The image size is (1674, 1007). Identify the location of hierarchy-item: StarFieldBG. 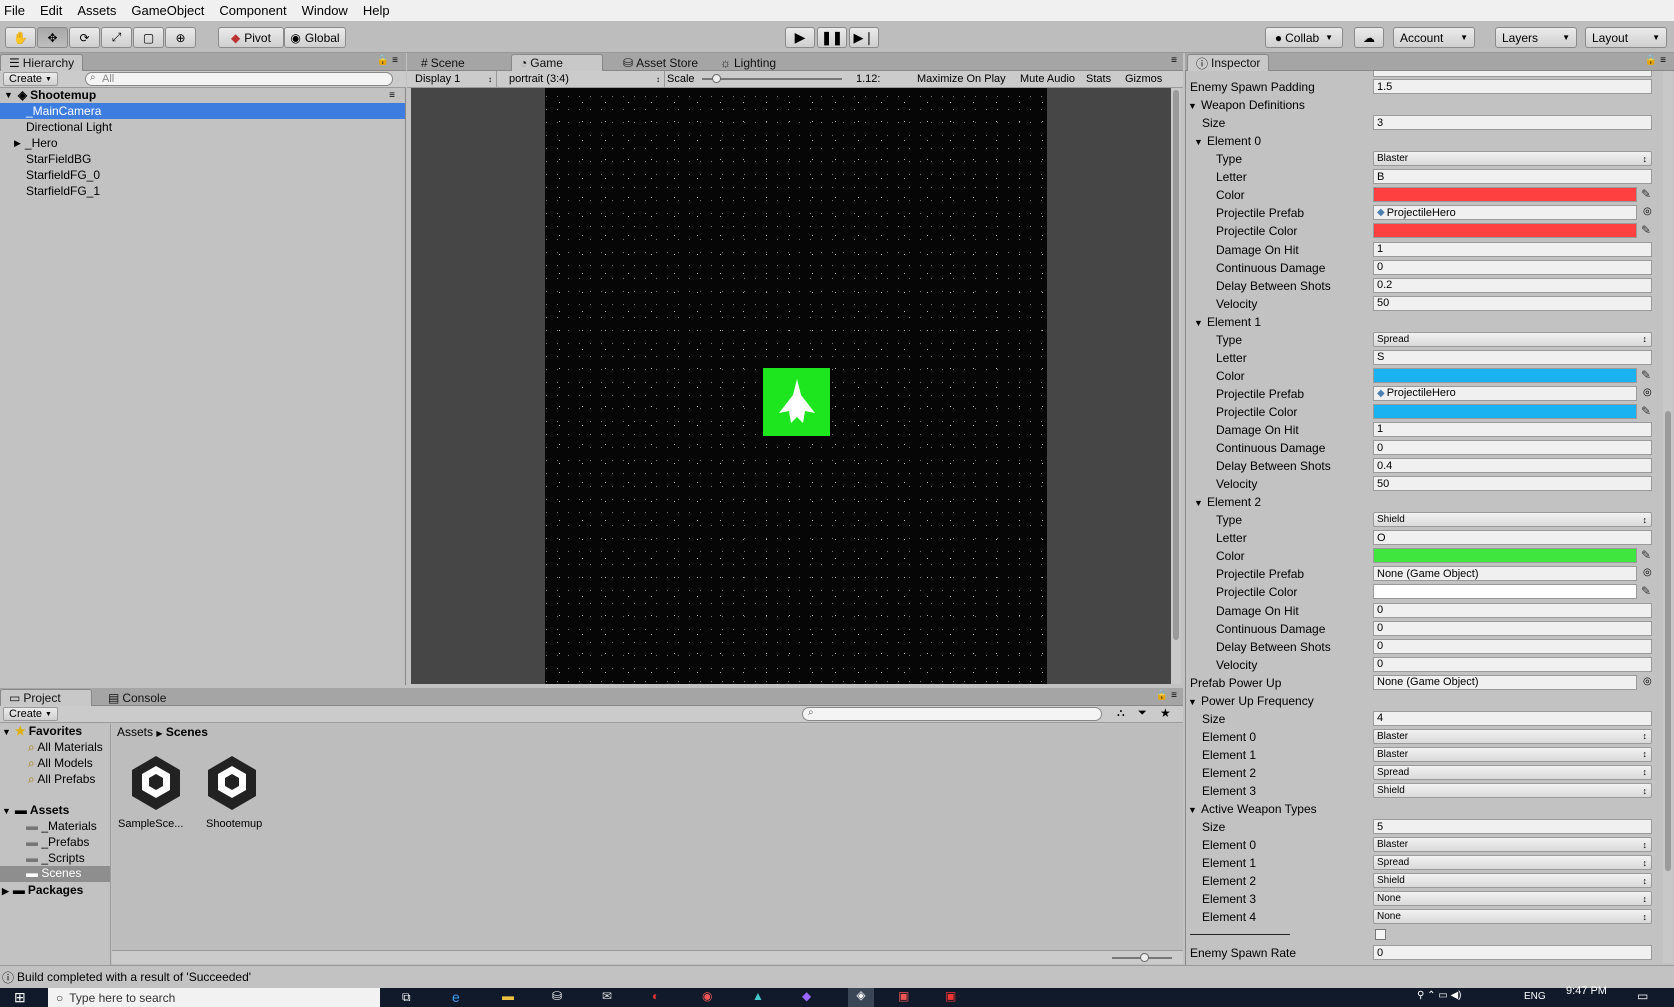
(202, 159).